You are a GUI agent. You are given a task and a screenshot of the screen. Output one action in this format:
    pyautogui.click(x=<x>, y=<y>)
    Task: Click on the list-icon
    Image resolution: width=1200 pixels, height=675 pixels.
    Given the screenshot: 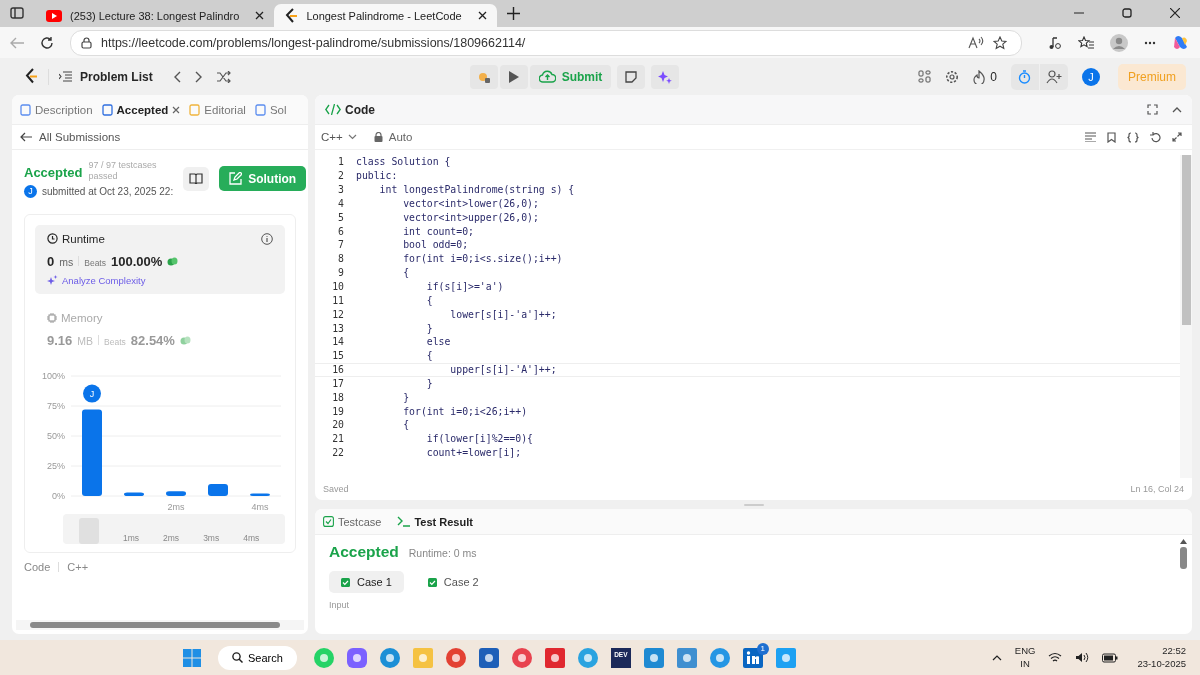 What is the action you would take?
    pyautogui.click(x=65, y=76)
    